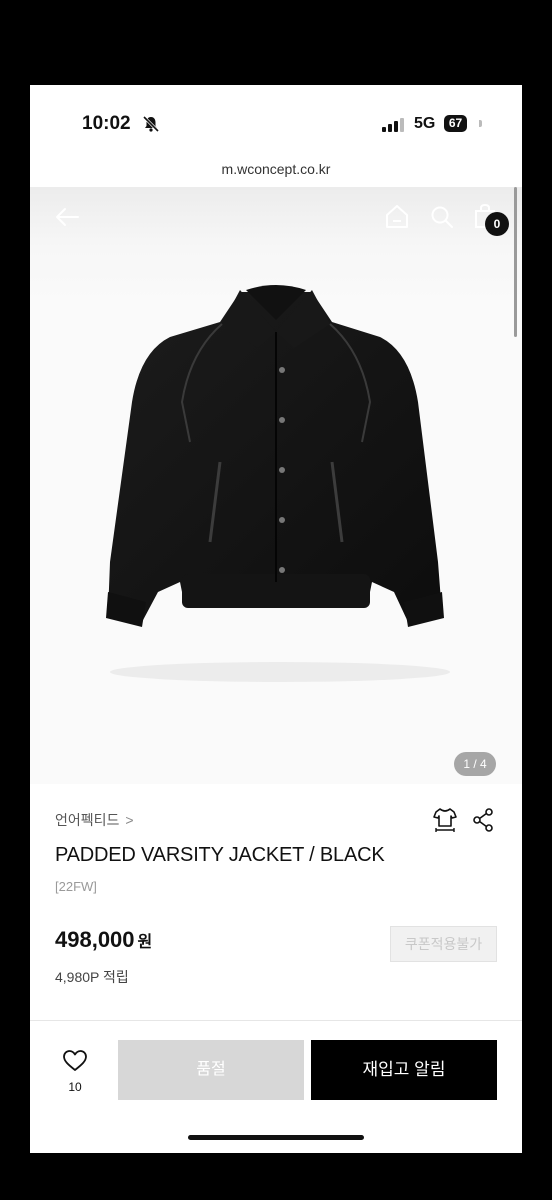 Image resolution: width=552 pixels, height=1200 pixels. What do you see at coordinates (397, 216) in the screenshot?
I see `home-icon` at bounding box center [397, 216].